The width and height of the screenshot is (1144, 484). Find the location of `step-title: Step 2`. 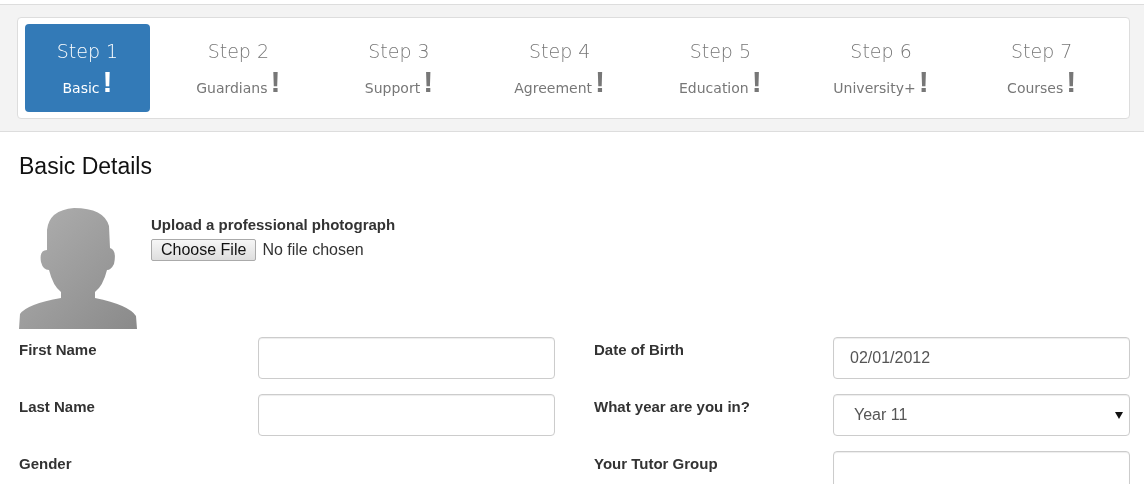

step-title: Step 2 is located at coordinates (238, 51).